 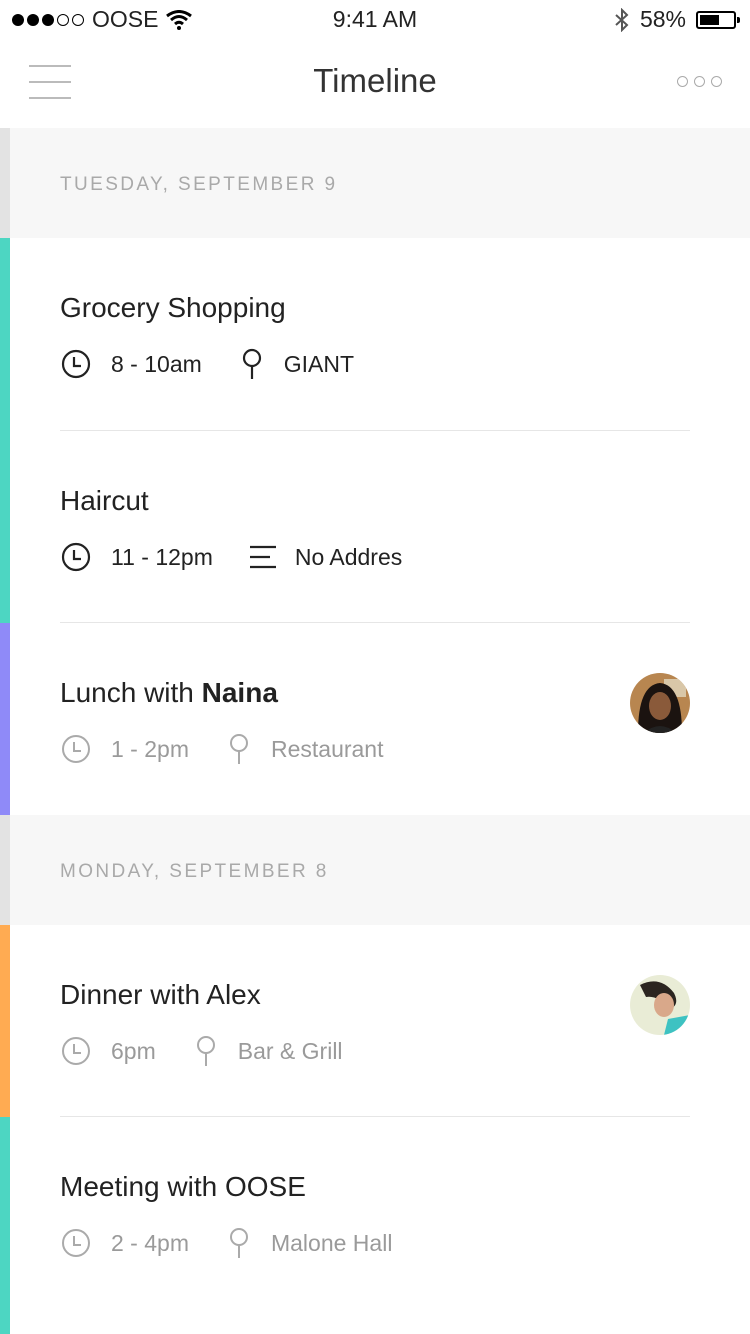 What do you see at coordinates (173, 307) in the screenshot?
I see `event-title: Grocery Shopping` at bounding box center [173, 307].